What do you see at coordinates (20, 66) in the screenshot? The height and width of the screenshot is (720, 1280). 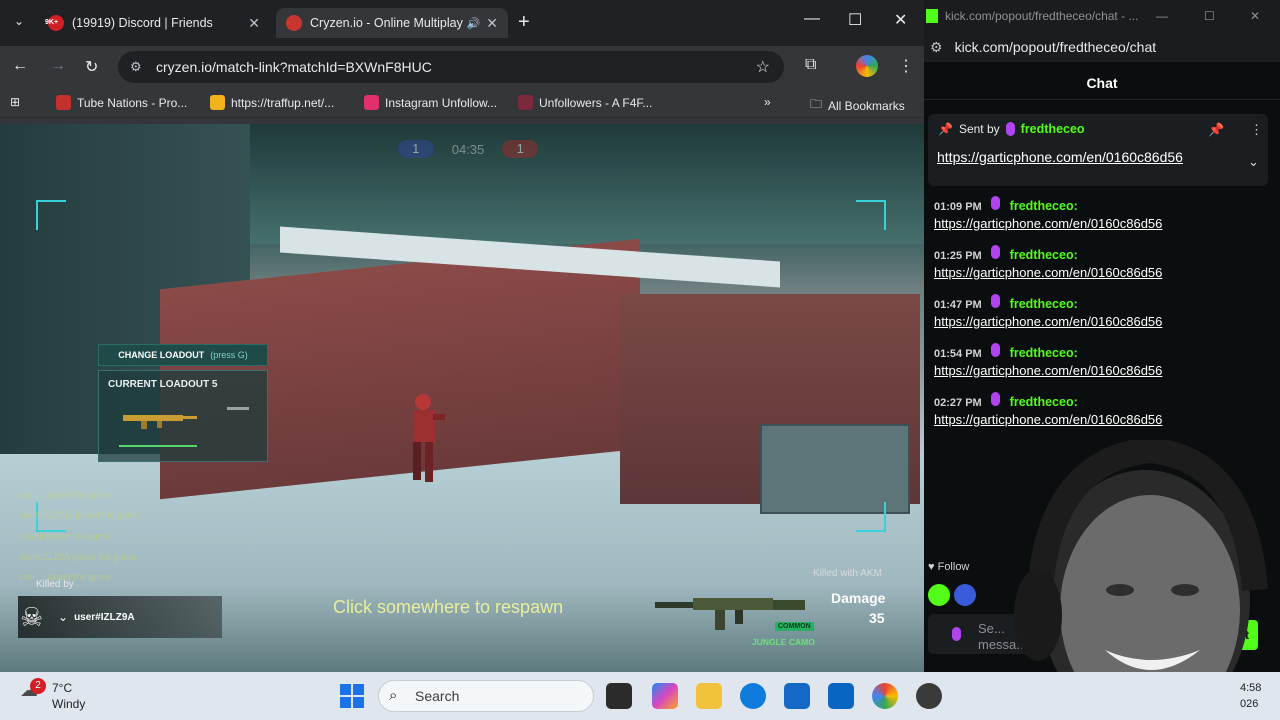 I see `back-icon: ←` at bounding box center [20, 66].